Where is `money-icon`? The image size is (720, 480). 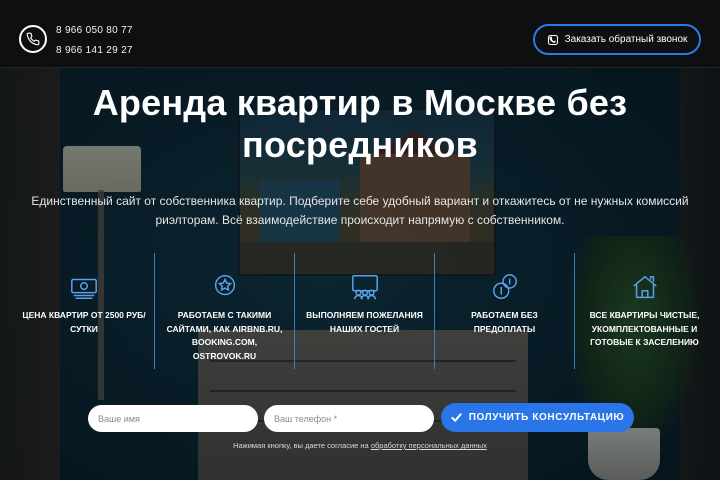 money-icon is located at coordinates (84, 287).